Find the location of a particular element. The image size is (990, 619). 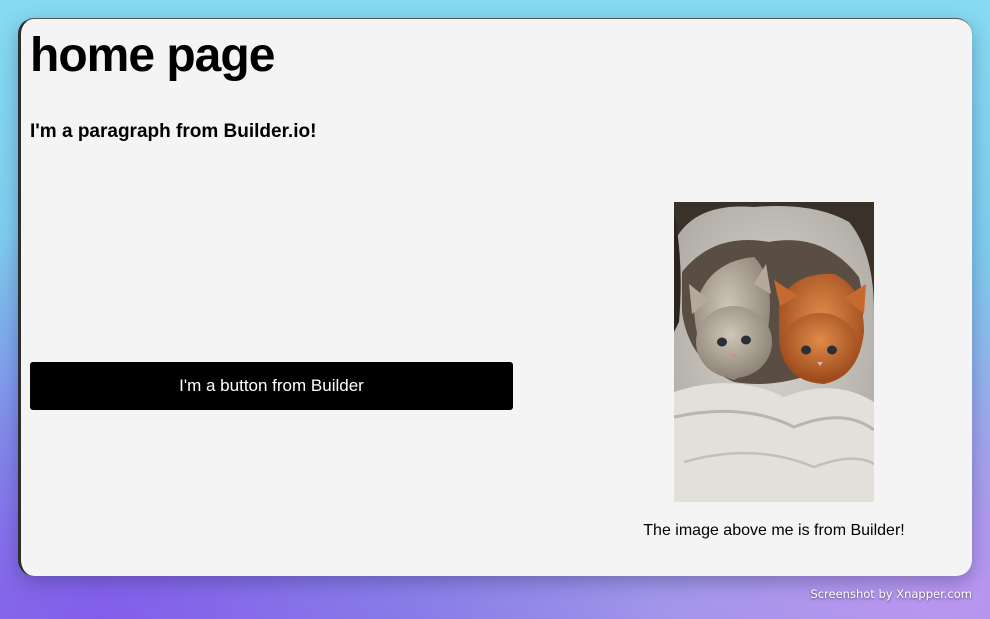

builder-button: I'm a button from Builder is located at coordinates (271, 386).